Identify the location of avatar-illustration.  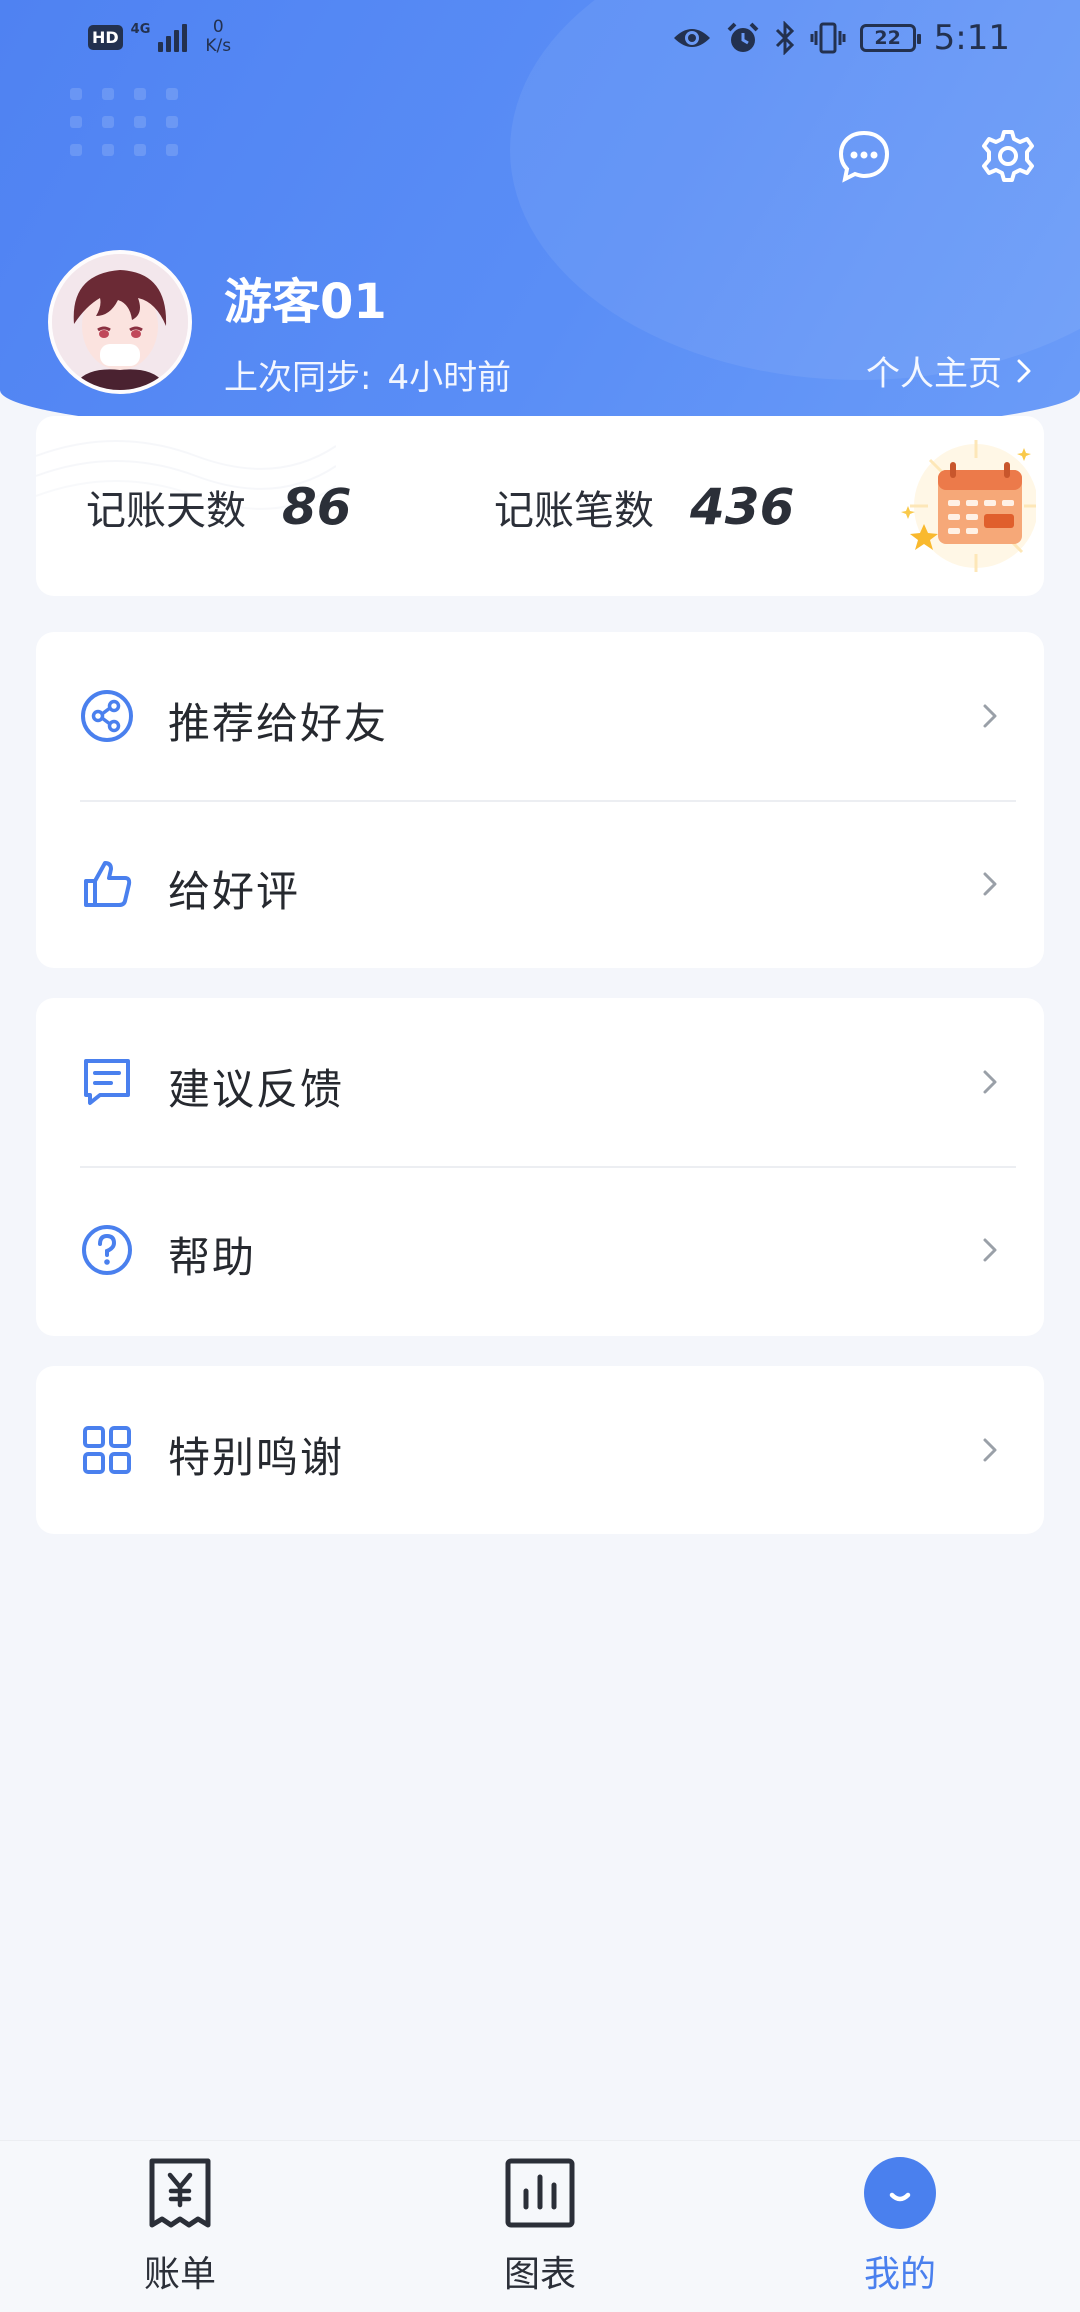
(120, 322).